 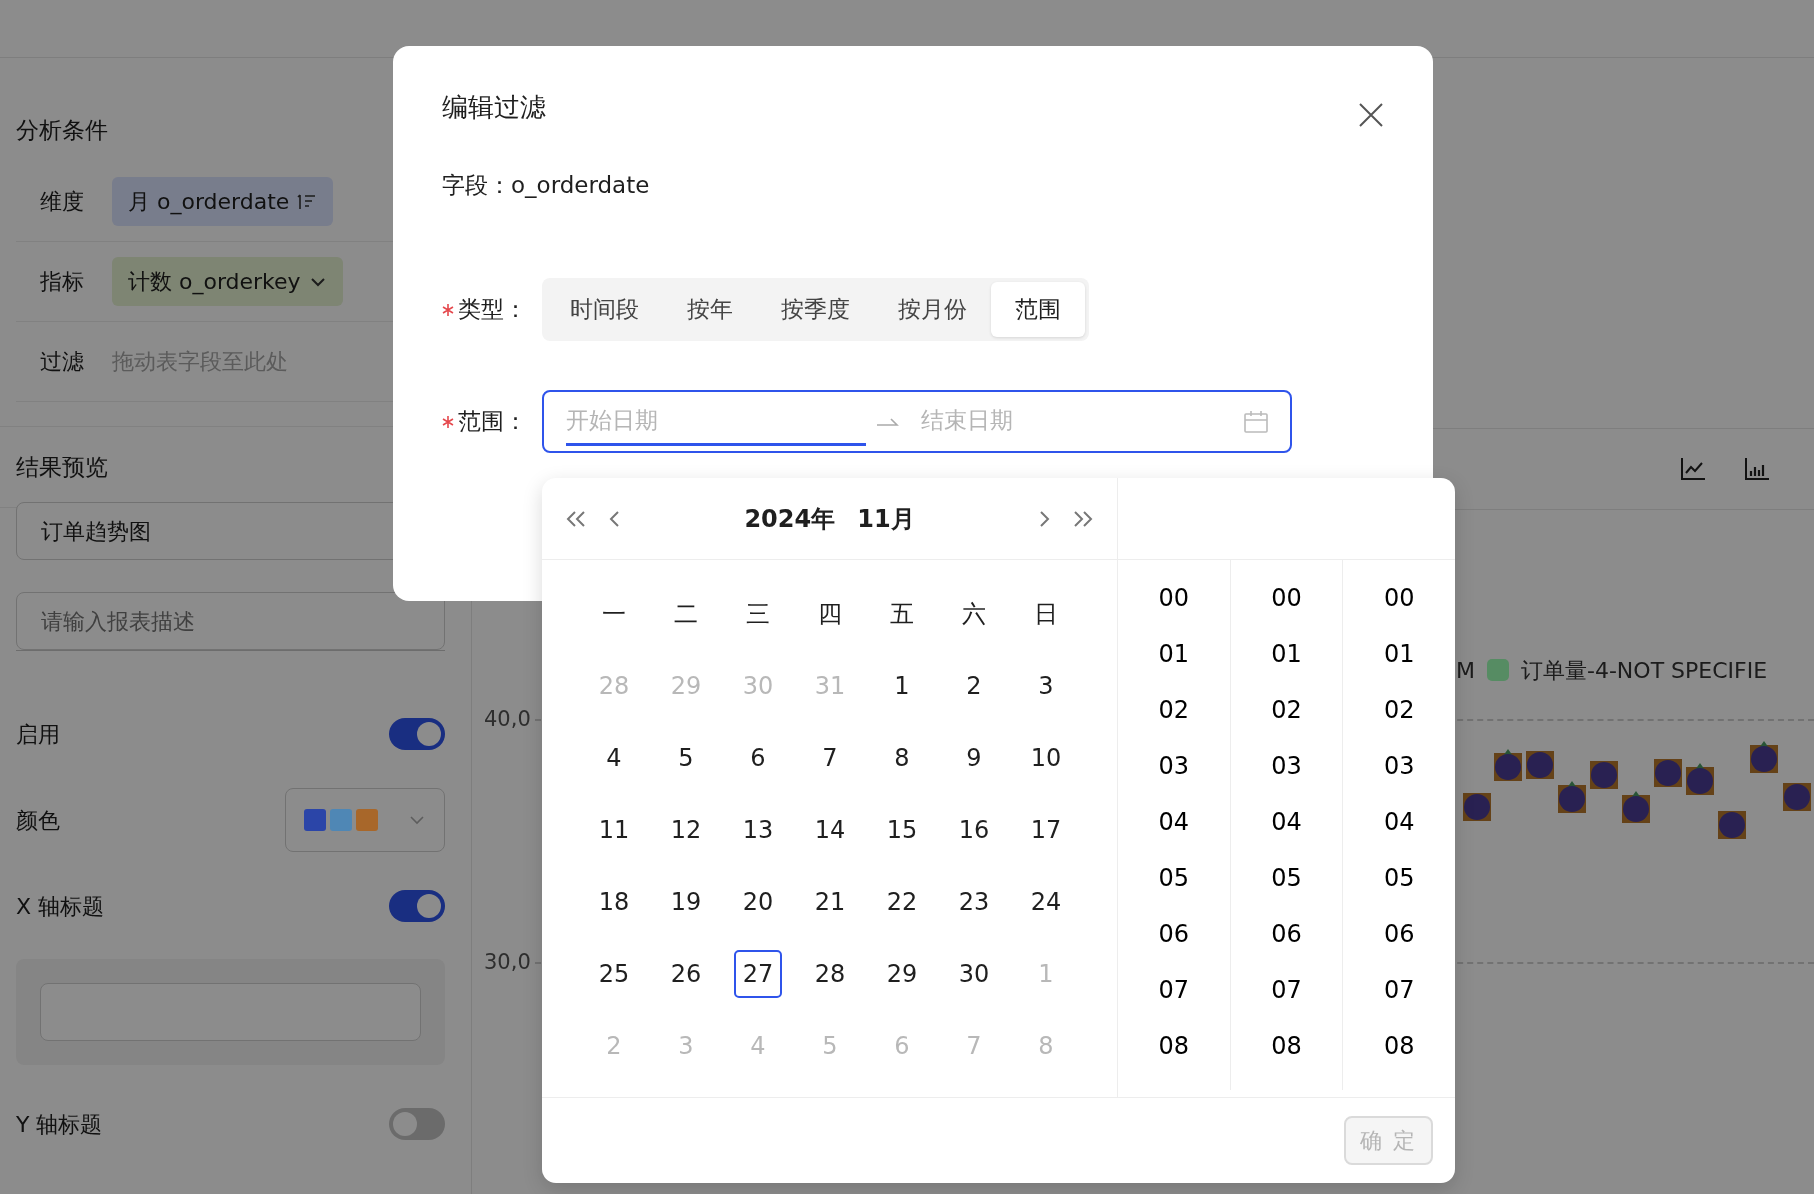 What do you see at coordinates (614, 902) in the screenshot?
I see `date-cell: 18` at bounding box center [614, 902].